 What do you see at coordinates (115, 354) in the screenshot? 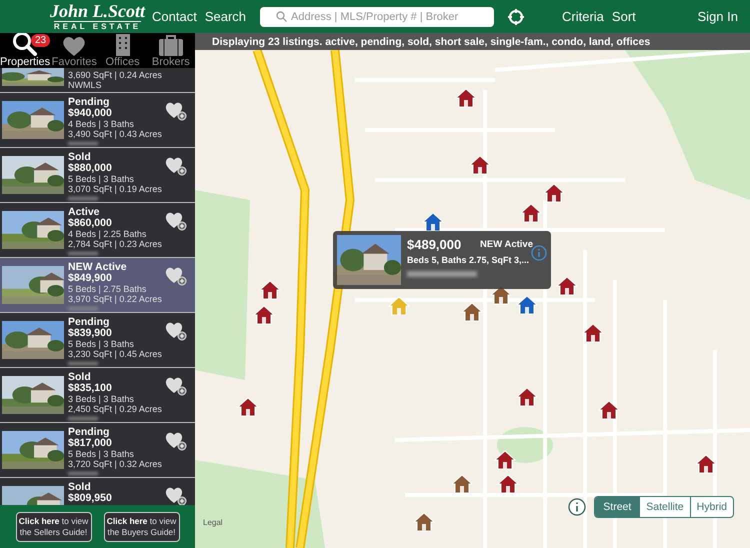
I see `listing-size: 3,230 SqFt | 0.45 Acres` at bounding box center [115, 354].